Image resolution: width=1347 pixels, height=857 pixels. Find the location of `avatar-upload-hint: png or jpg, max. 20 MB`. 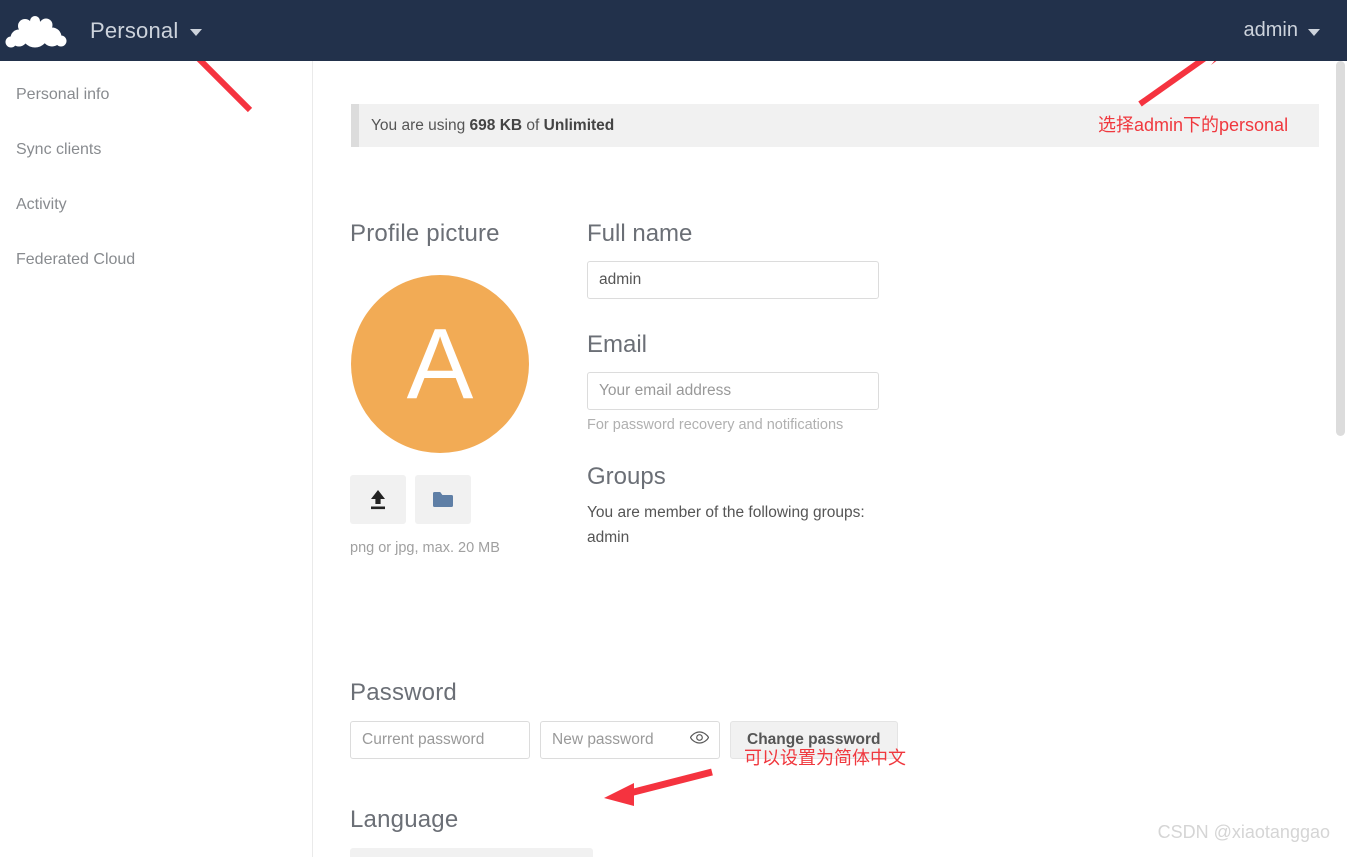

avatar-upload-hint: png or jpg, max. 20 MB is located at coordinates (425, 548).